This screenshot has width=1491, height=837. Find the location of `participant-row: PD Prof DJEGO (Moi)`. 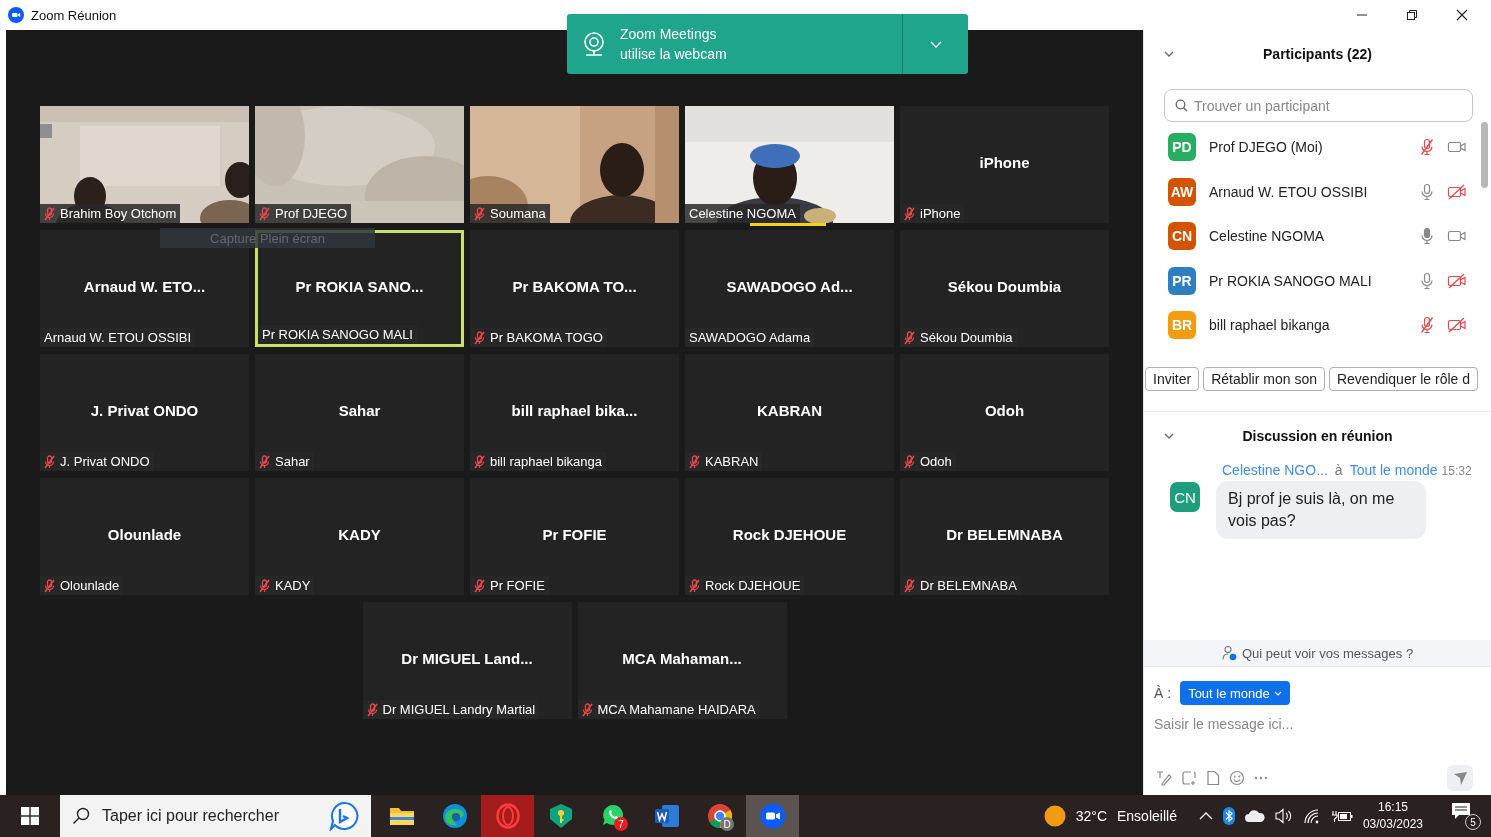

participant-row: PD Prof DJEGO (Moi) is located at coordinates (1329, 147).